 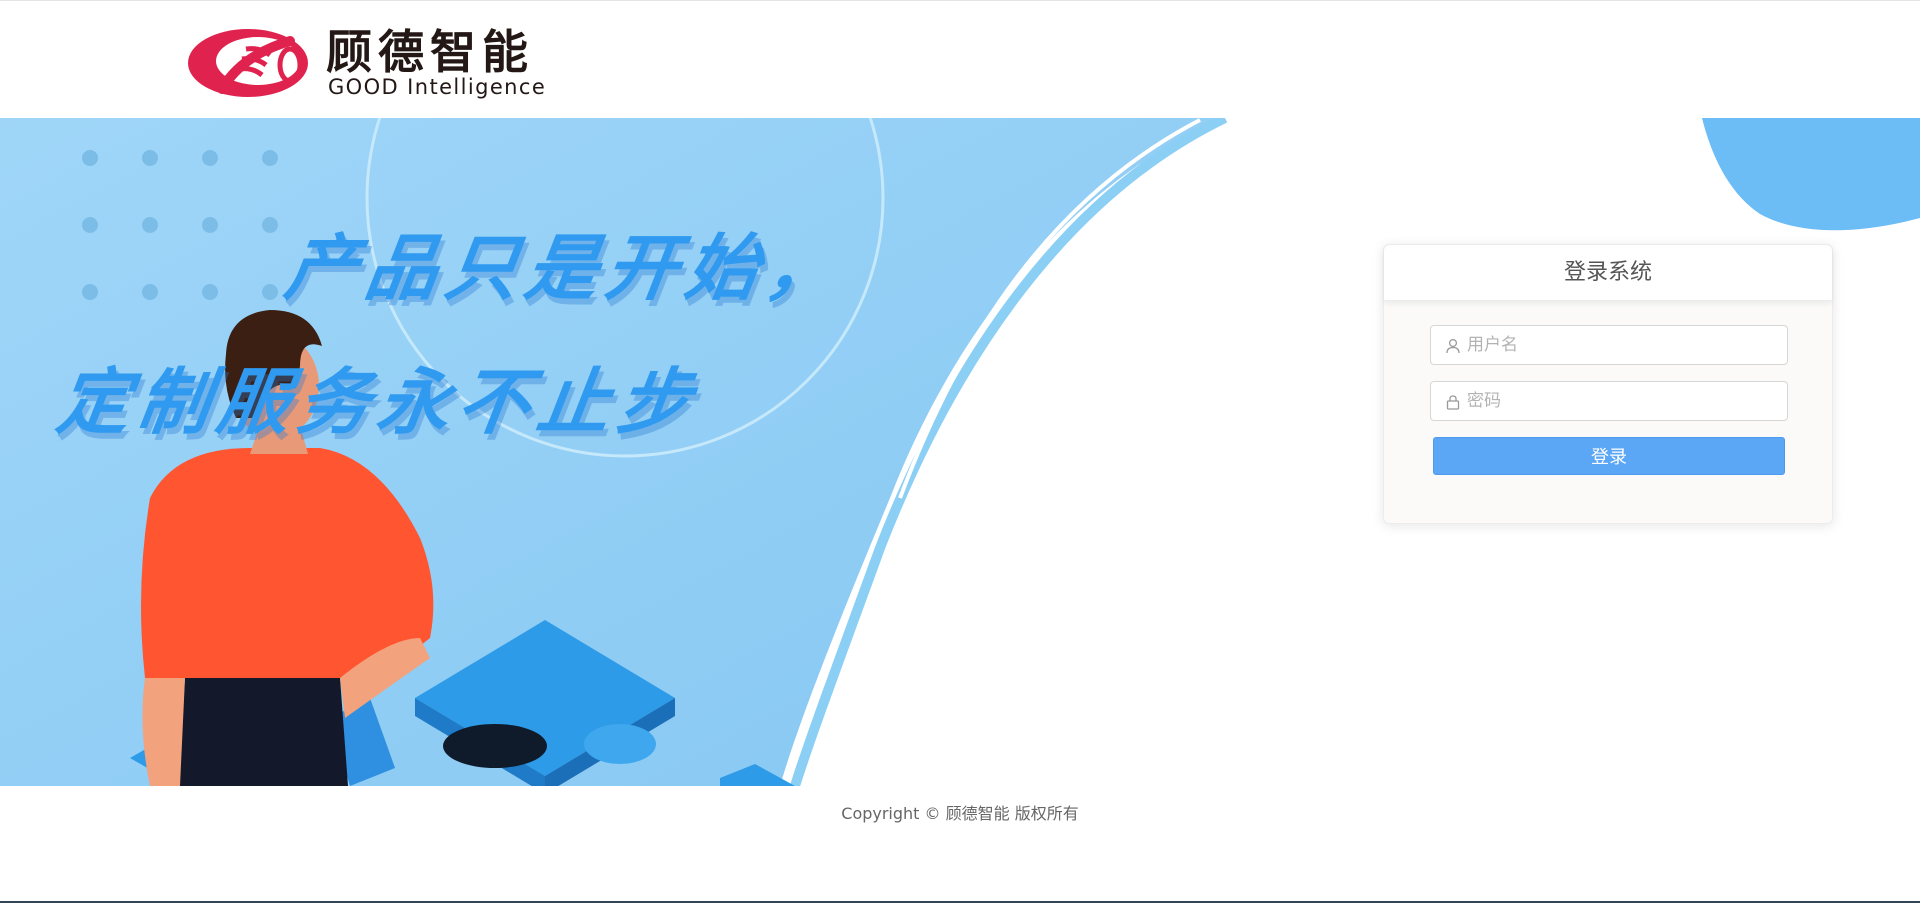 I want to click on logo-mark-icon, so click(x=248, y=63).